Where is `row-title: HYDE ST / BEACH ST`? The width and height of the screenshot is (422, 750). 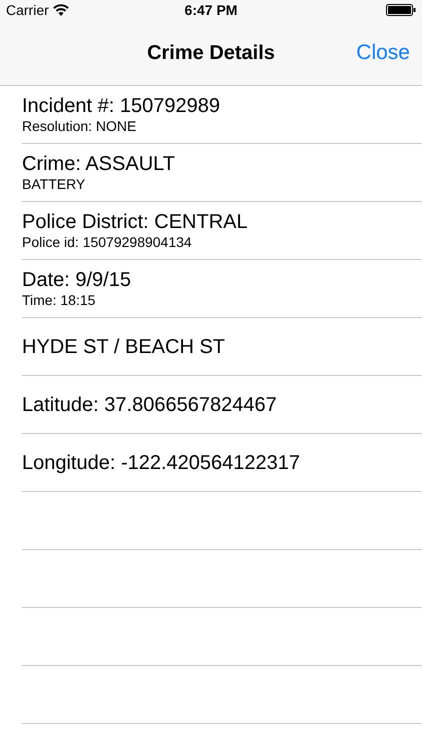
row-title: HYDE ST / BEACH ST is located at coordinates (124, 346).